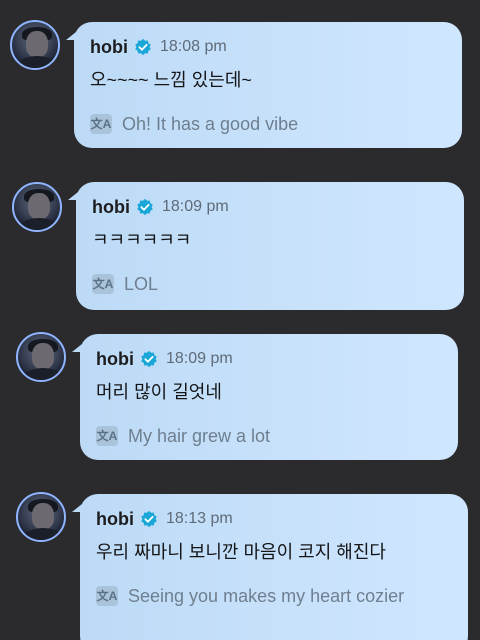 Image resolution: width=480 pixels, height=640 pixels. I want to click on translation-text: Seeing you makes my heart cozier, so click(266, 596).